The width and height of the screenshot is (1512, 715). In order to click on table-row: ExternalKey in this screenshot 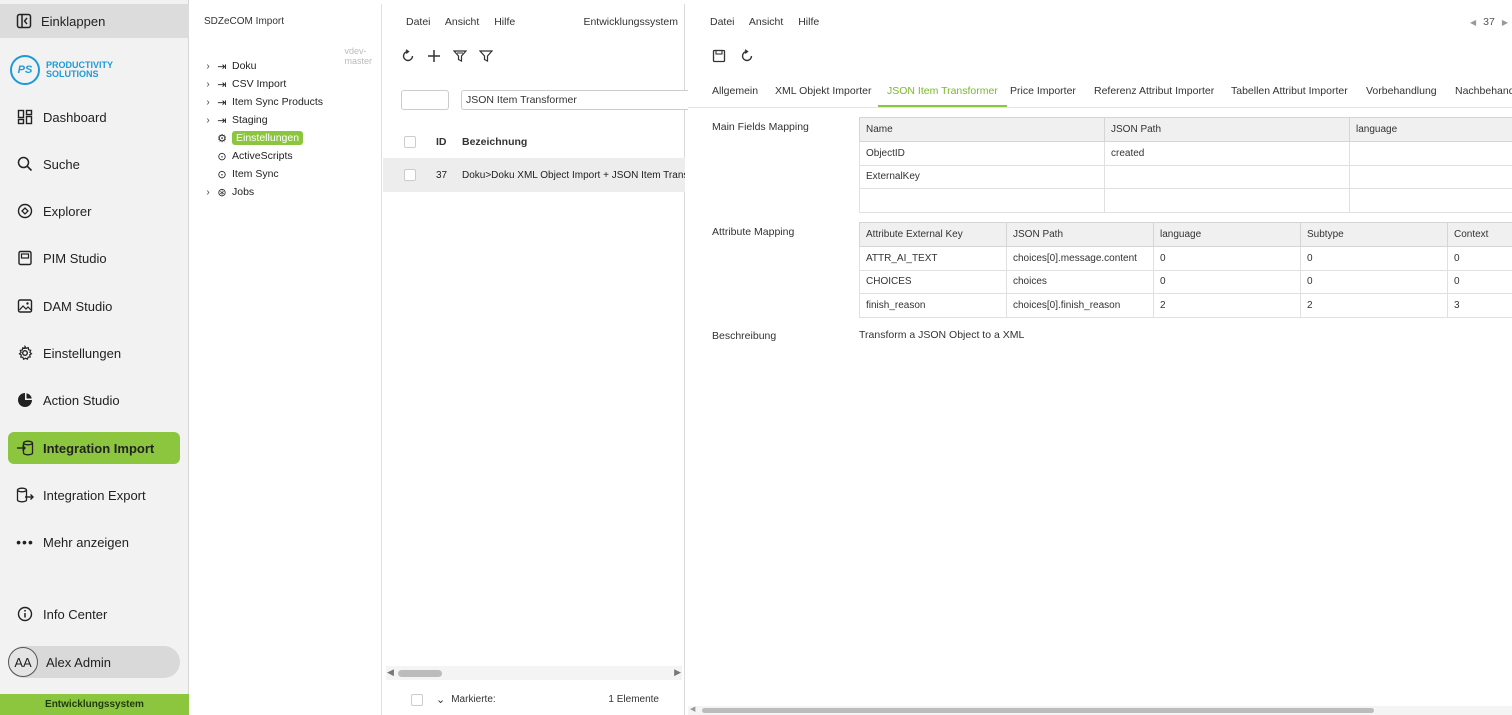, I will do `click(1185, 176)`.